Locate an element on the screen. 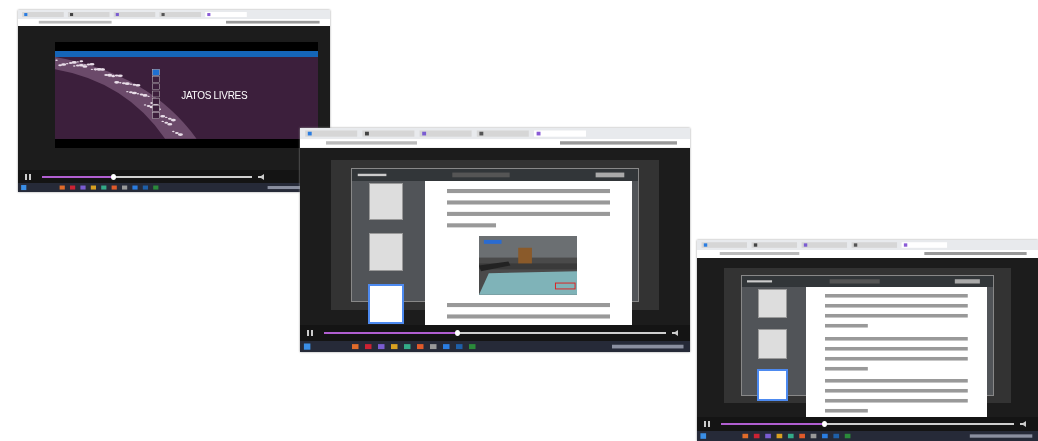  slide-title: JATOS LIVRES is located at coordinates (214, 95).